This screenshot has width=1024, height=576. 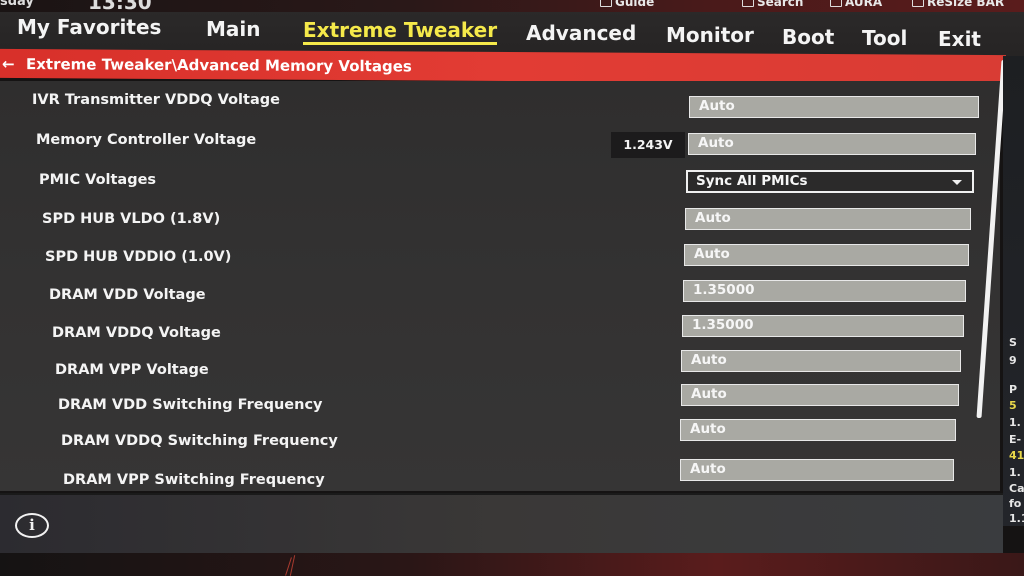 I want to click on help-panel: i, so click(x=501, y=523).